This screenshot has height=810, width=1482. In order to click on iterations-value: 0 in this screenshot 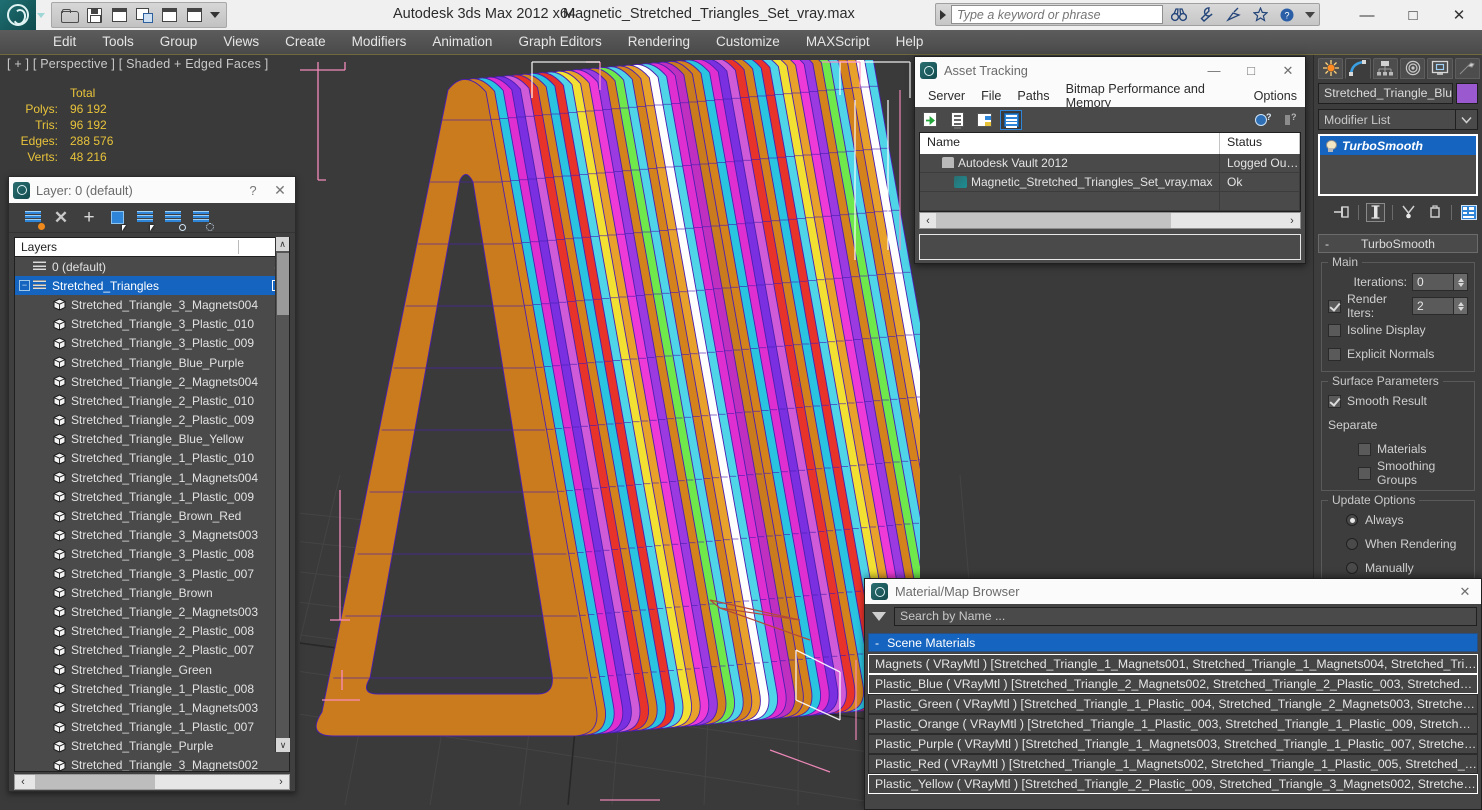, I will do `click(1433, 282)`.